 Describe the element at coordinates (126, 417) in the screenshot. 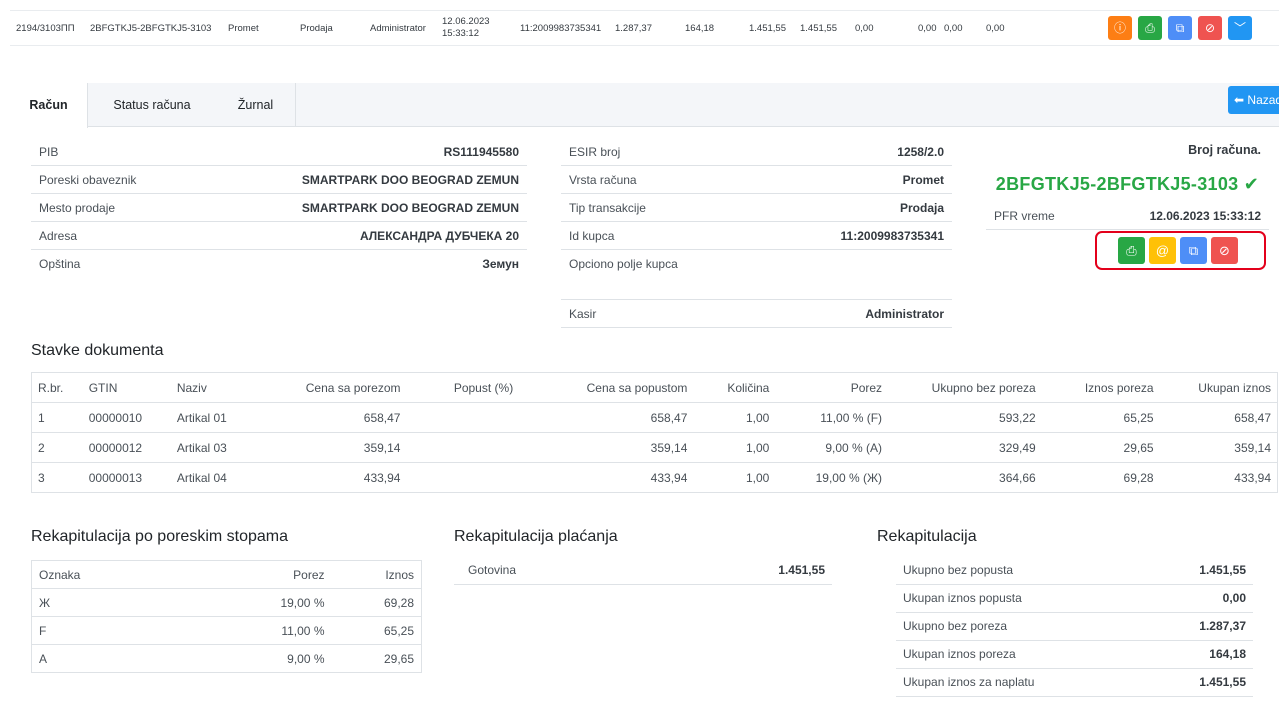

I see `cell: 00000010` at that location.